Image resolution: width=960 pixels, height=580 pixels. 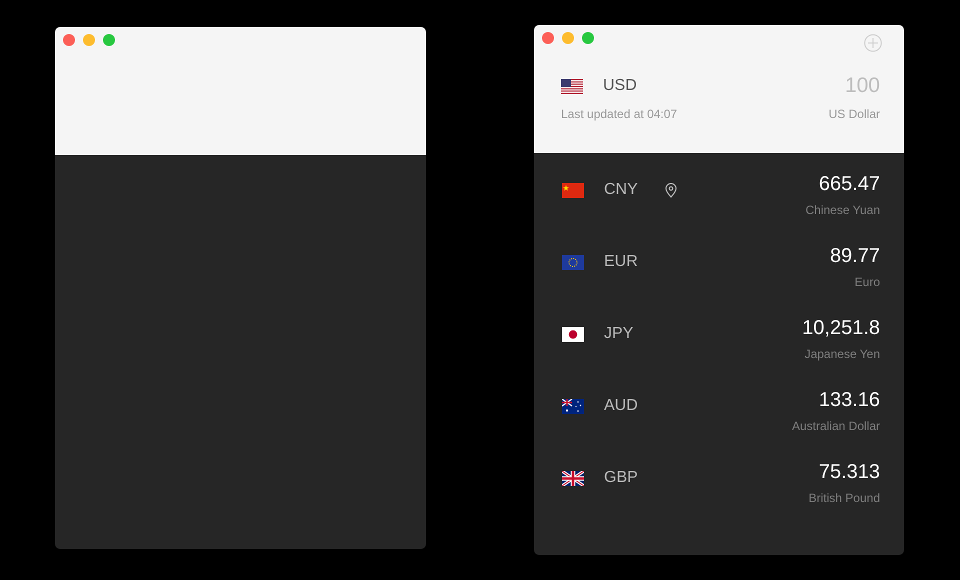 What do you see at coordinates (855, 256) in the screenshot?
I see `converted-amount: 89.77` at bounding box center [855, 256].